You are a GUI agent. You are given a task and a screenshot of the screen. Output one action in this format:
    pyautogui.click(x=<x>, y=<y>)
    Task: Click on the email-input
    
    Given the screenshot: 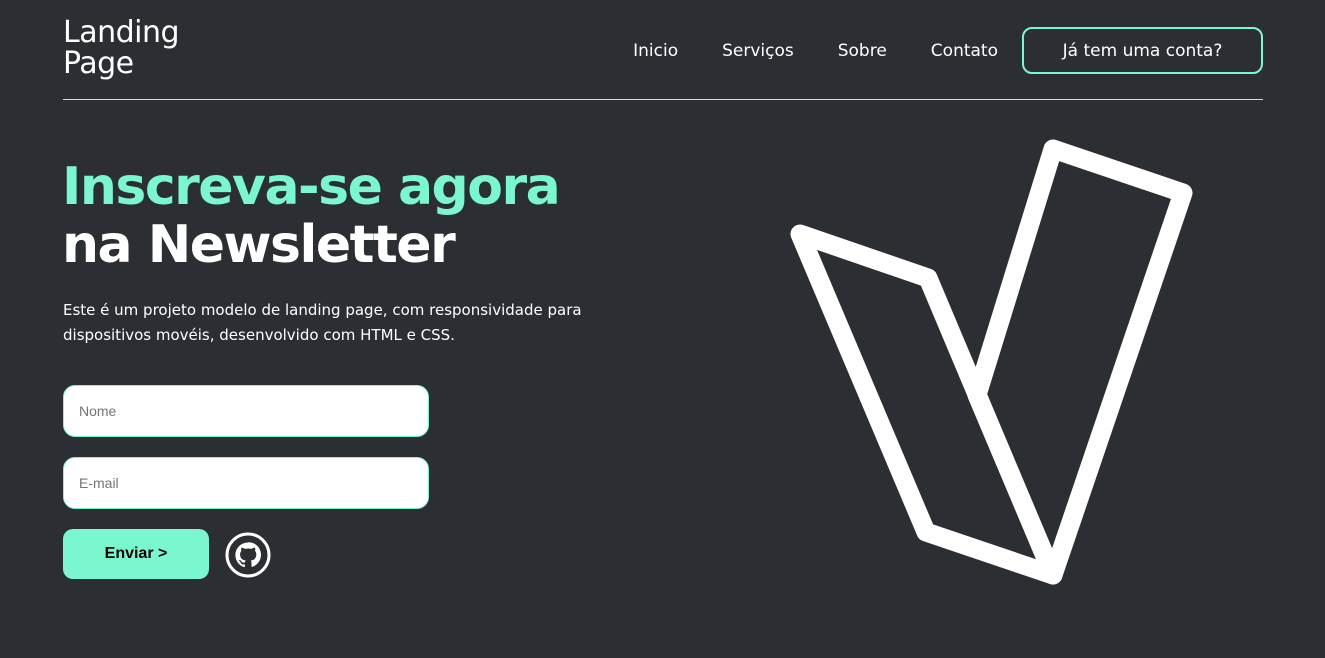 What is the action you would take?
    pyautogui.click(x=246, y=483)
    